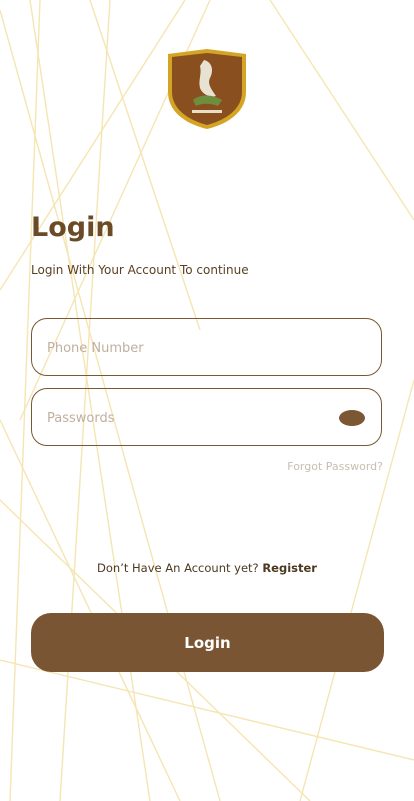 The width and height of the screenshot is (414, 801). I want to click on eye-icon, so click(352, 418).